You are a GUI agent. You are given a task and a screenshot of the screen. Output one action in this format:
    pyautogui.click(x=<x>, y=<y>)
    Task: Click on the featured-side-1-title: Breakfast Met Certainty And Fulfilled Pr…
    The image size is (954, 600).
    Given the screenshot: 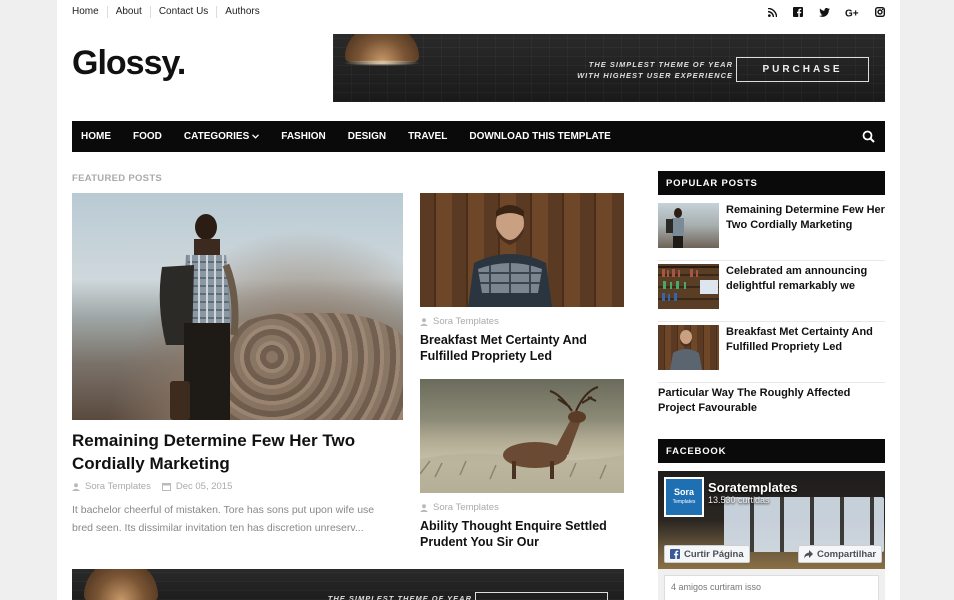 What is the action you would take?
    pyautogui.click(x=522, y=348)
    